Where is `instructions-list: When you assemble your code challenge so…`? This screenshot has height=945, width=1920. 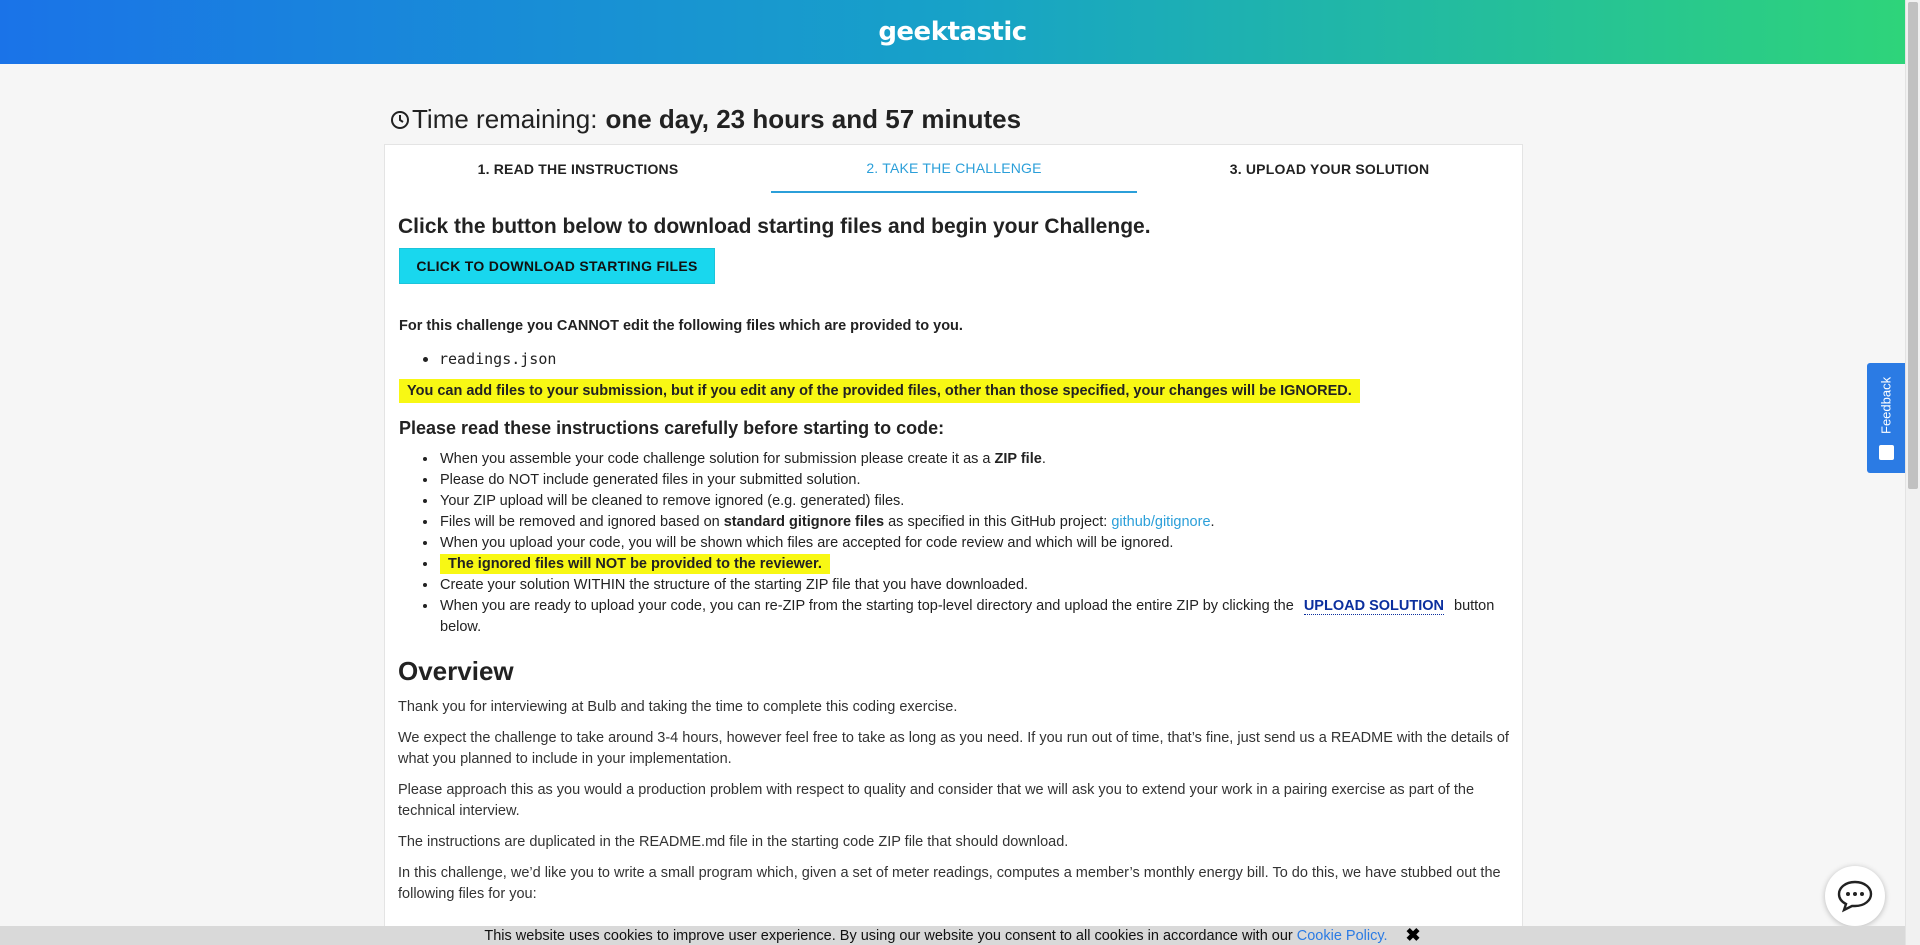 instructions-list: When you assemble your code challenge so… is located at coordinates (974, 543).